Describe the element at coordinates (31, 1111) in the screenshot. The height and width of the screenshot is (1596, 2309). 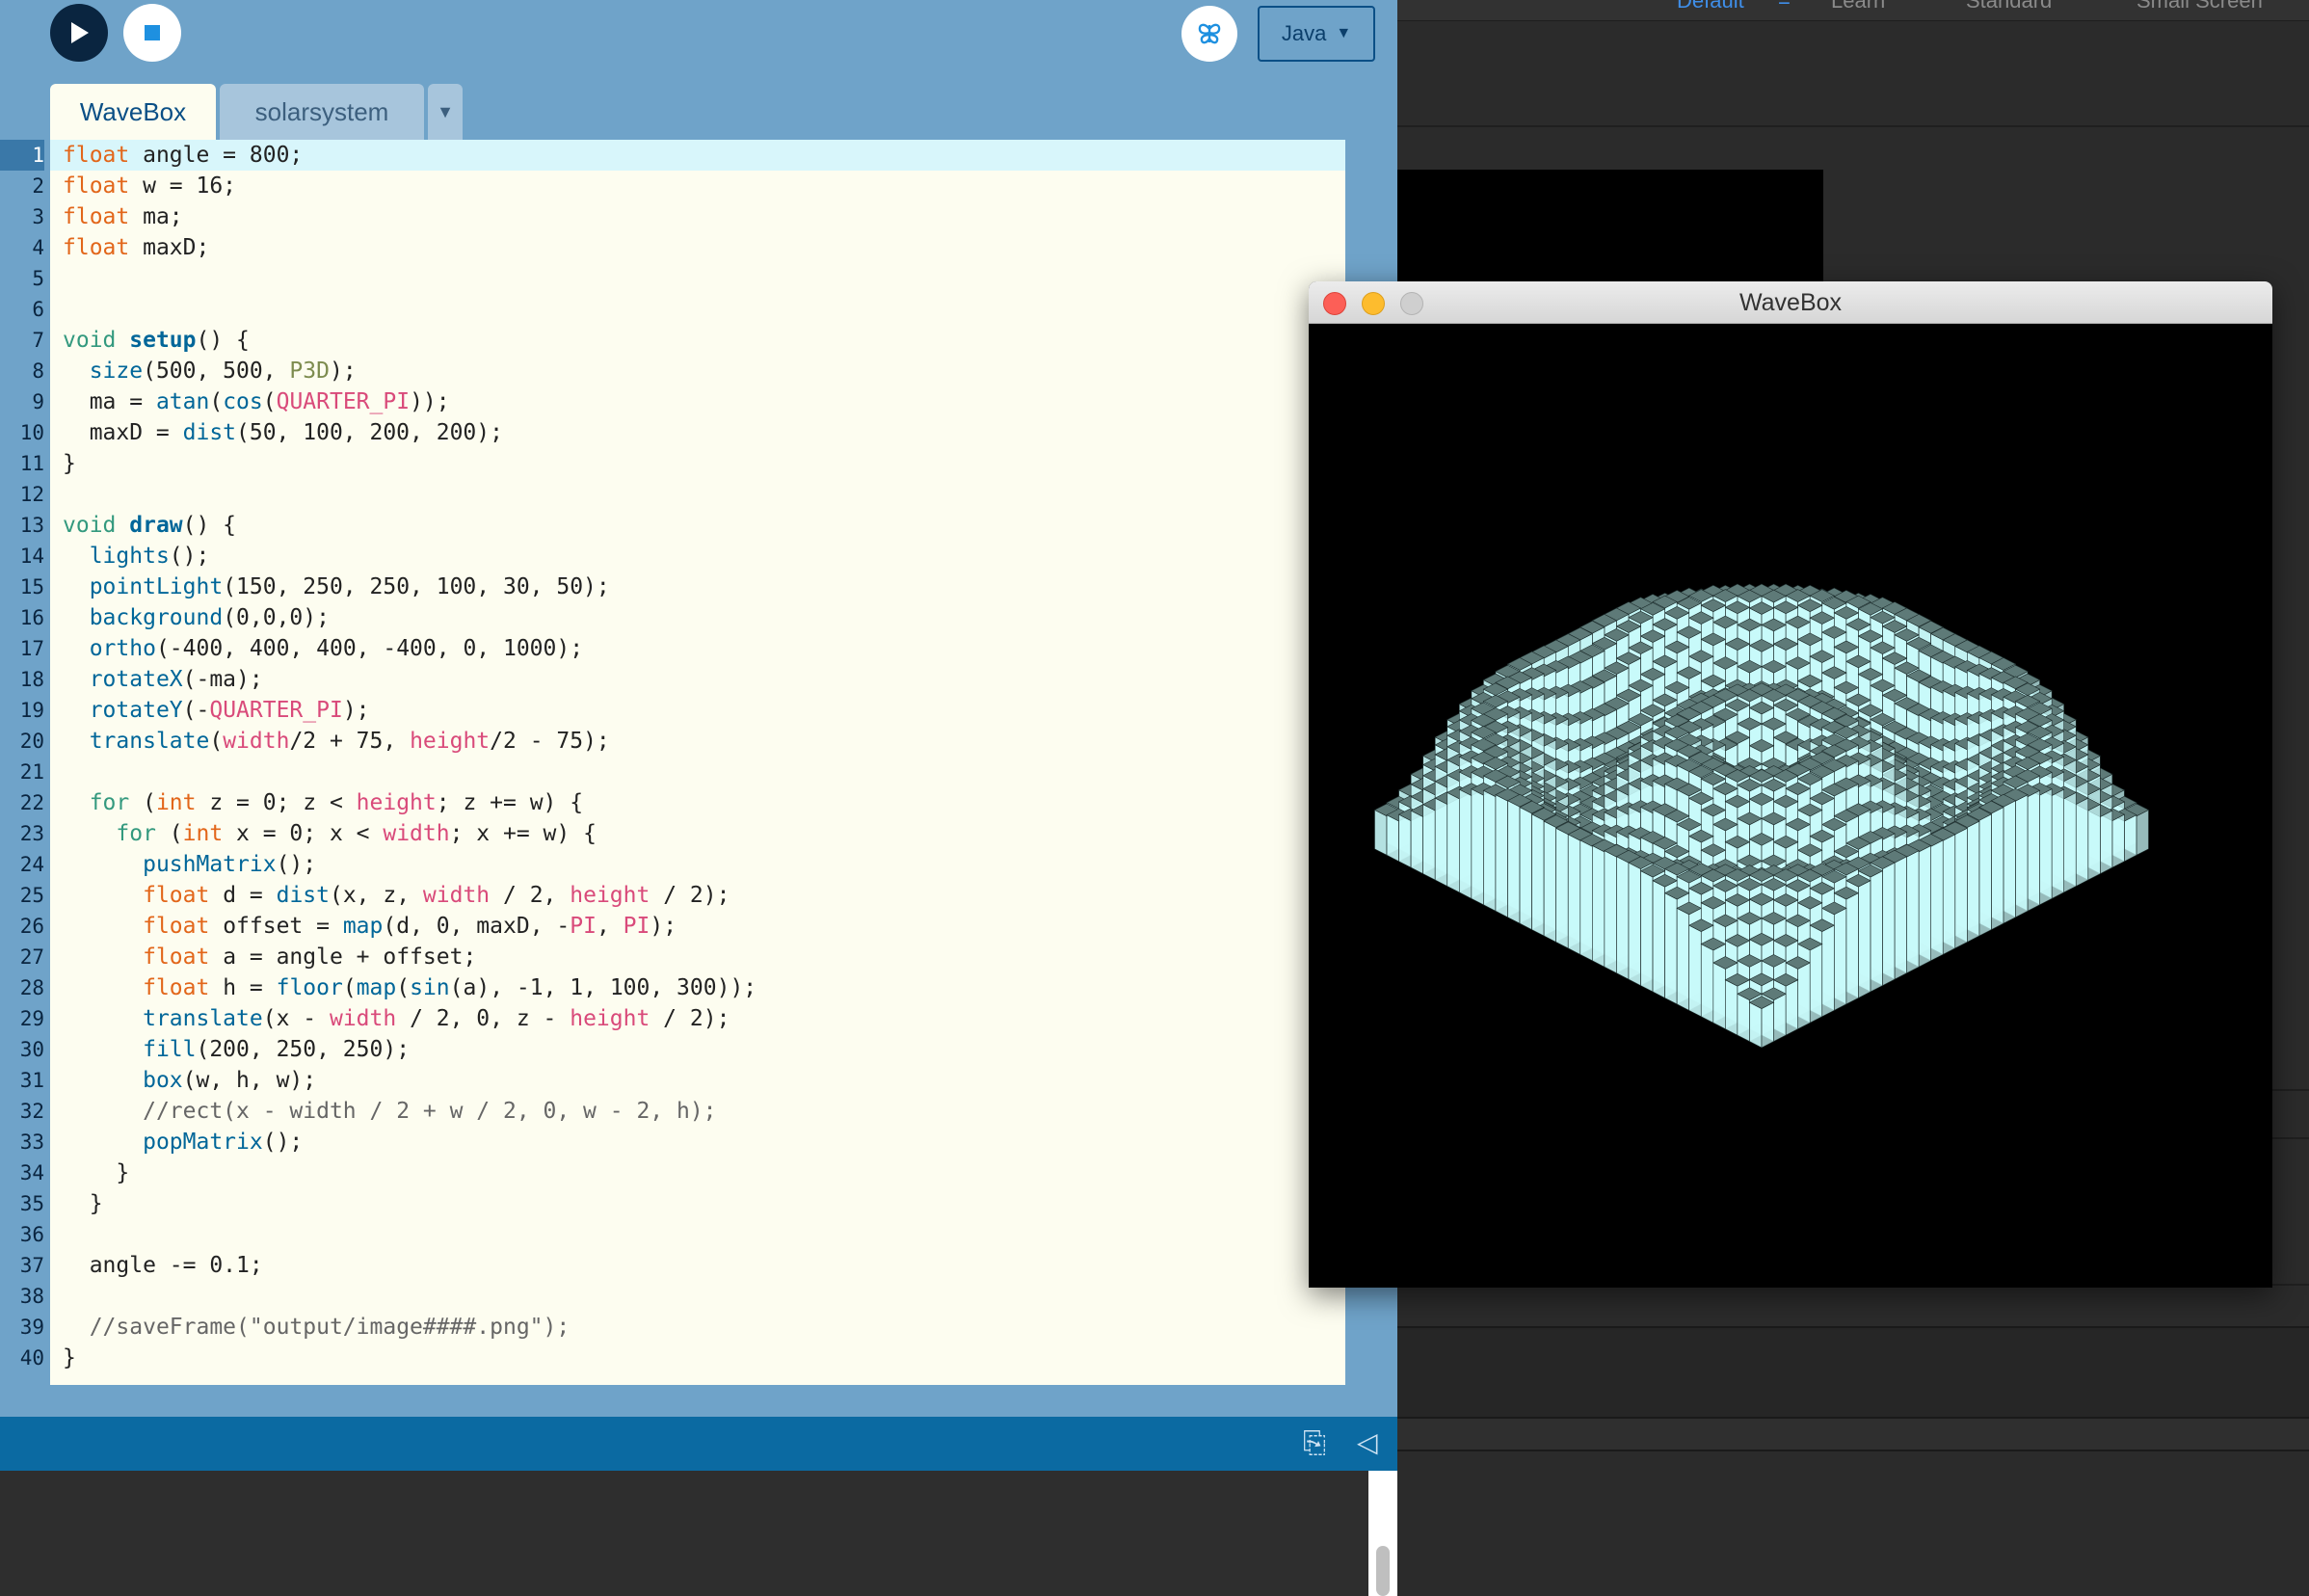
I see `line-number: 32` at that location.